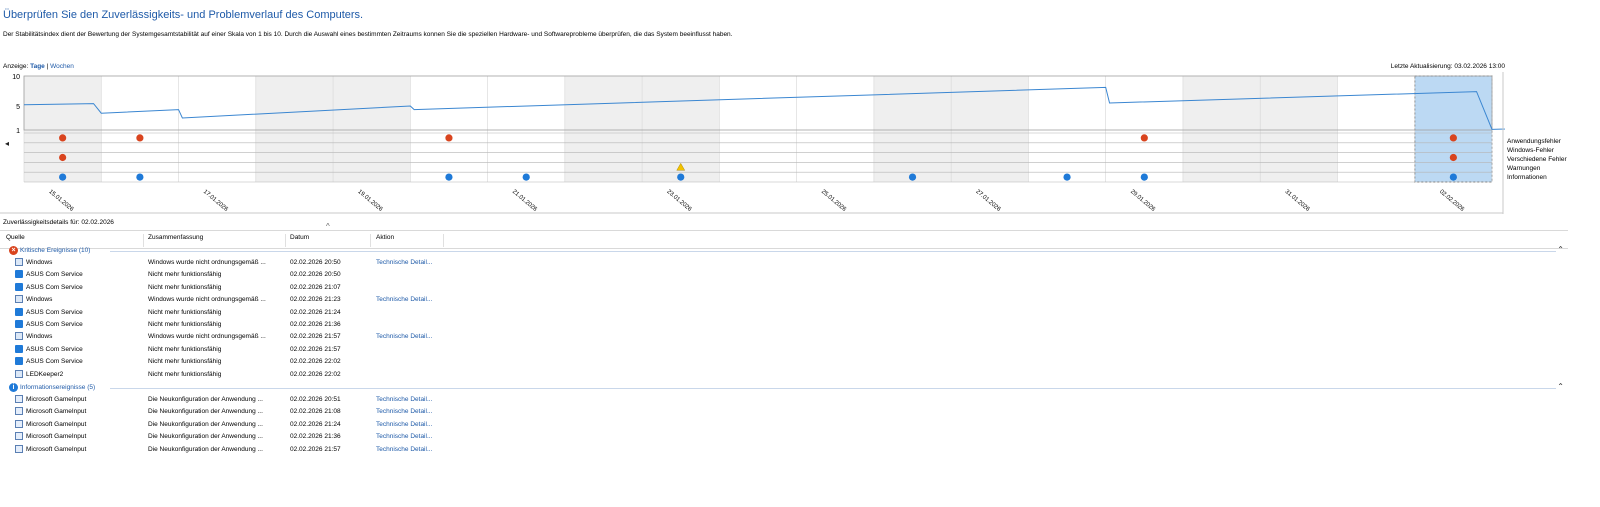  I want to click on info-icon: i, so click(13, 387).